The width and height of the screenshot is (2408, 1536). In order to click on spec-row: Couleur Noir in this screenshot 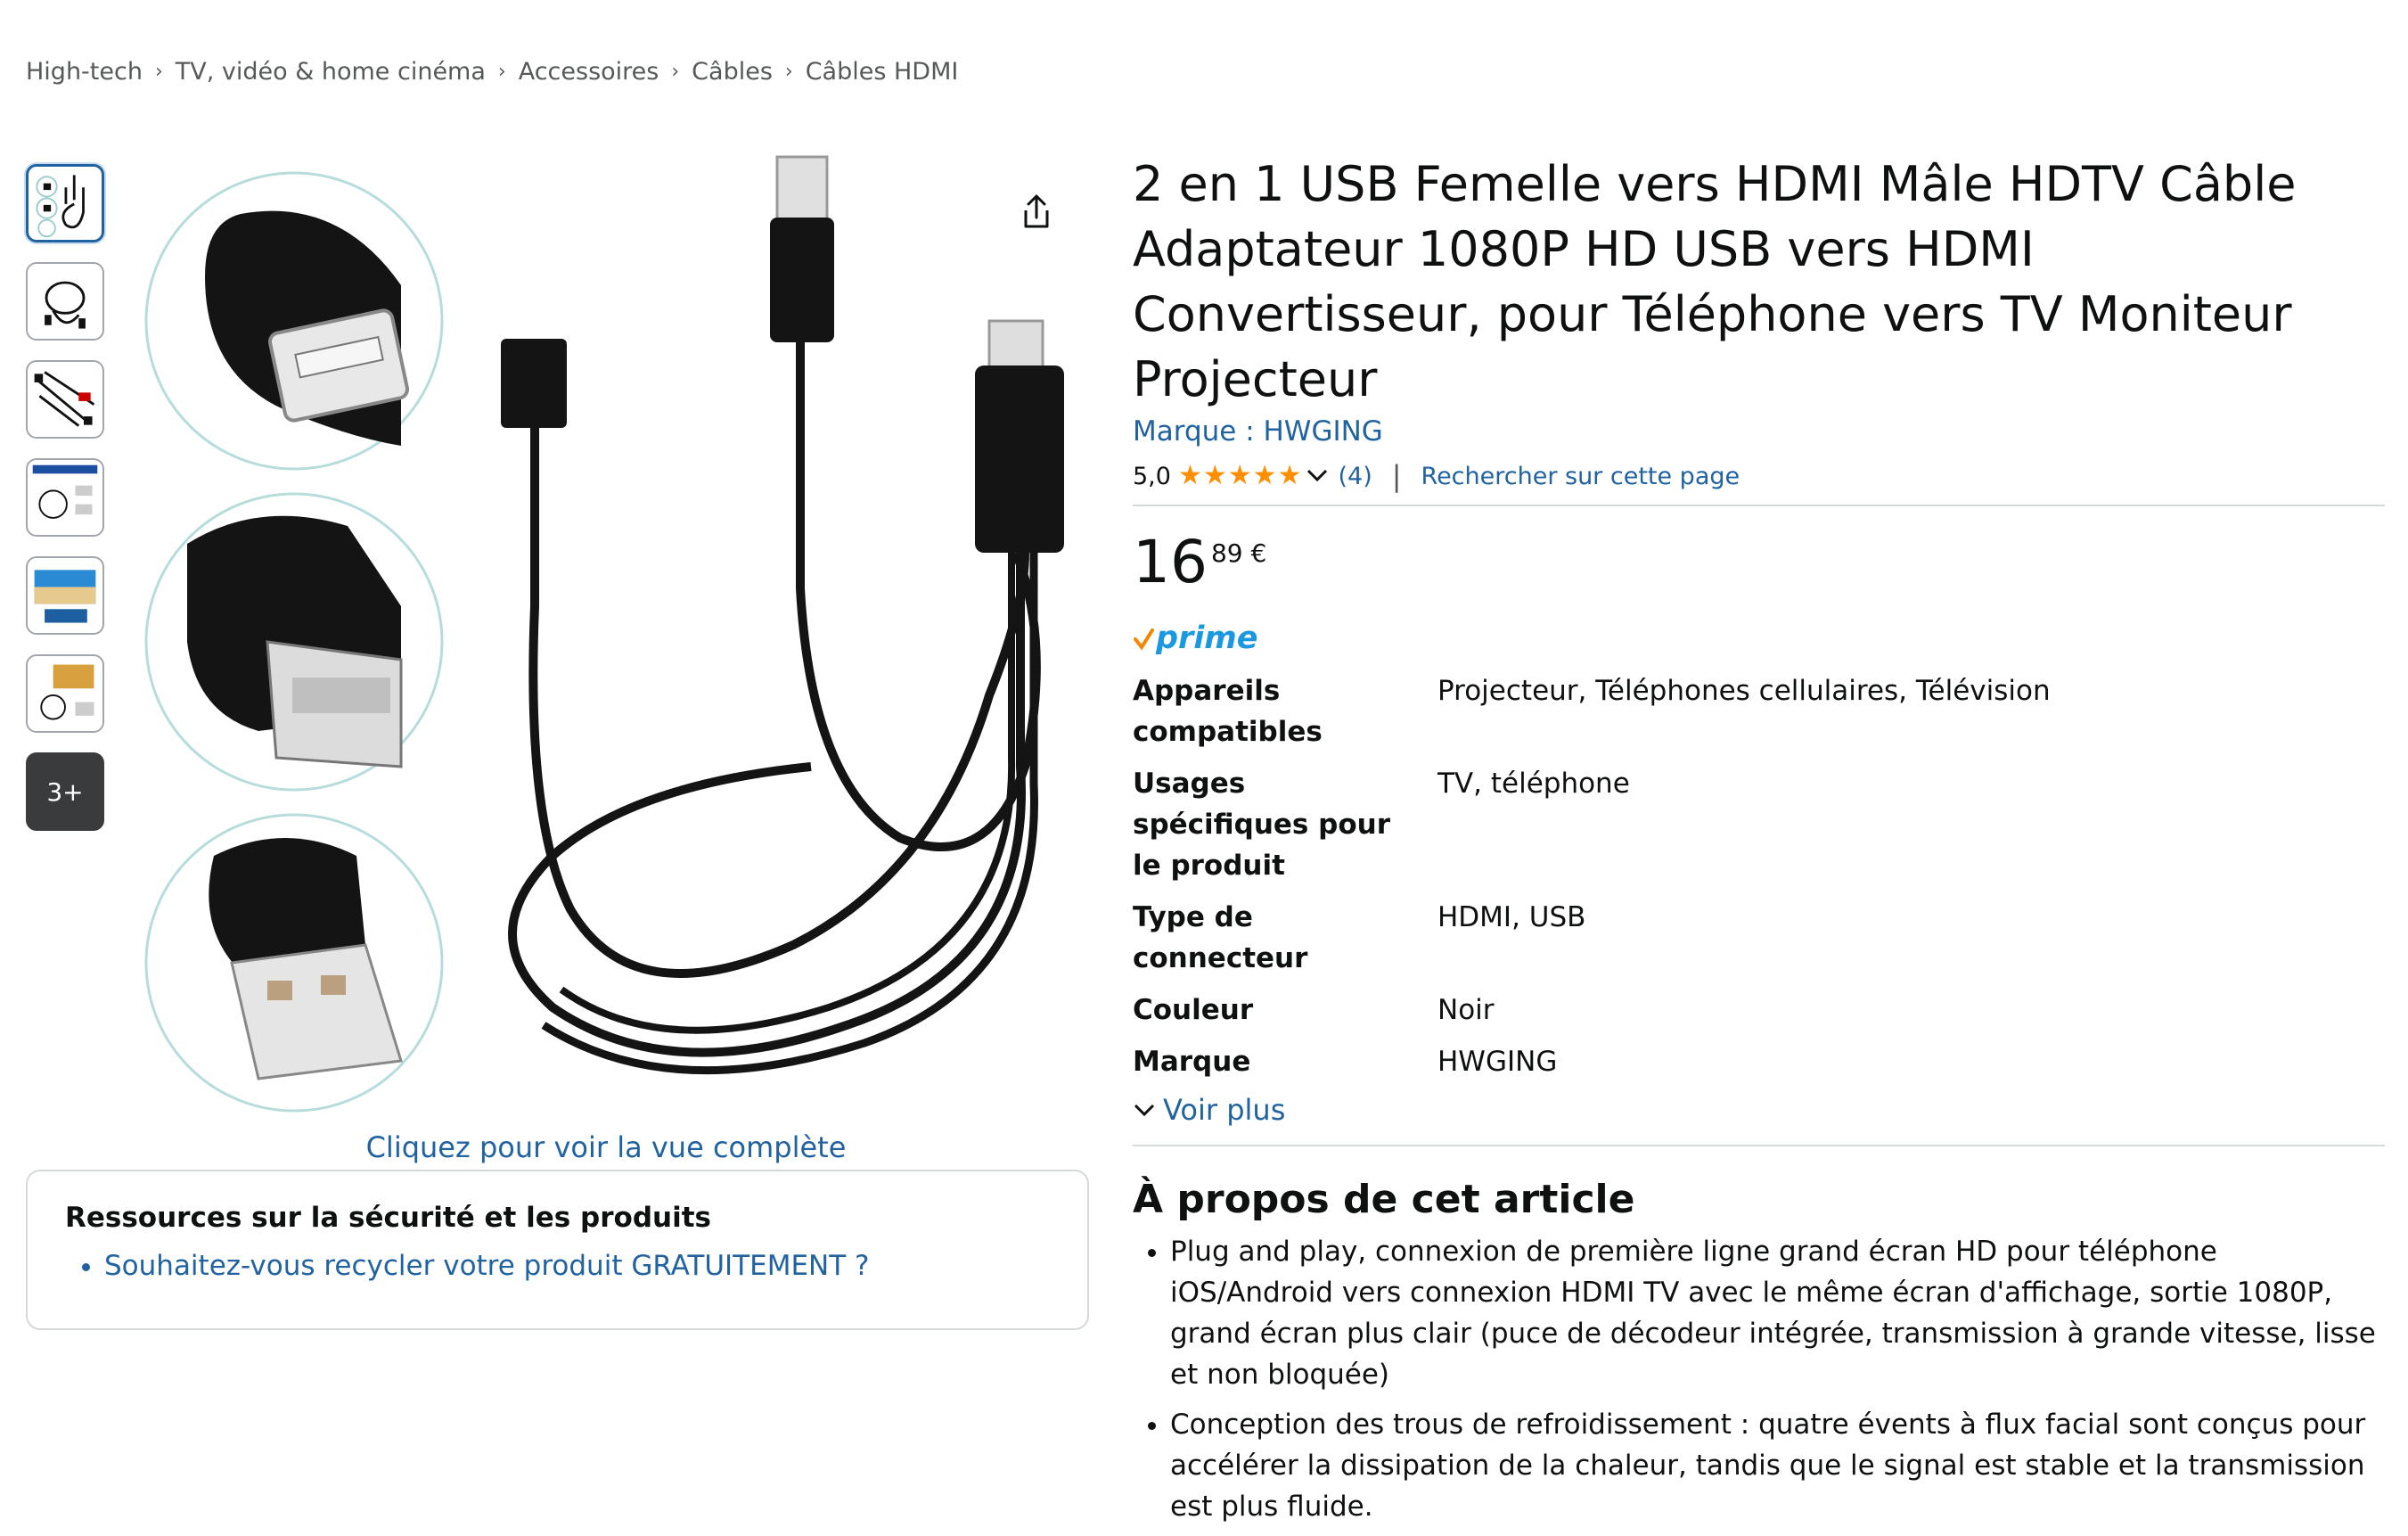, I will do `click(1756, 1011)`.